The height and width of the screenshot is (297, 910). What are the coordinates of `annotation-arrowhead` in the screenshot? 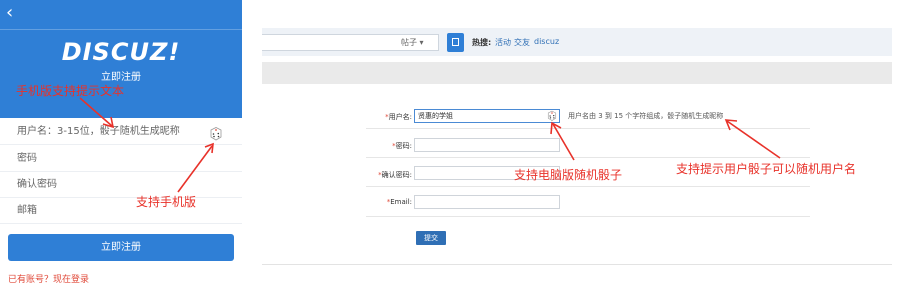 It's located at (209, 148).